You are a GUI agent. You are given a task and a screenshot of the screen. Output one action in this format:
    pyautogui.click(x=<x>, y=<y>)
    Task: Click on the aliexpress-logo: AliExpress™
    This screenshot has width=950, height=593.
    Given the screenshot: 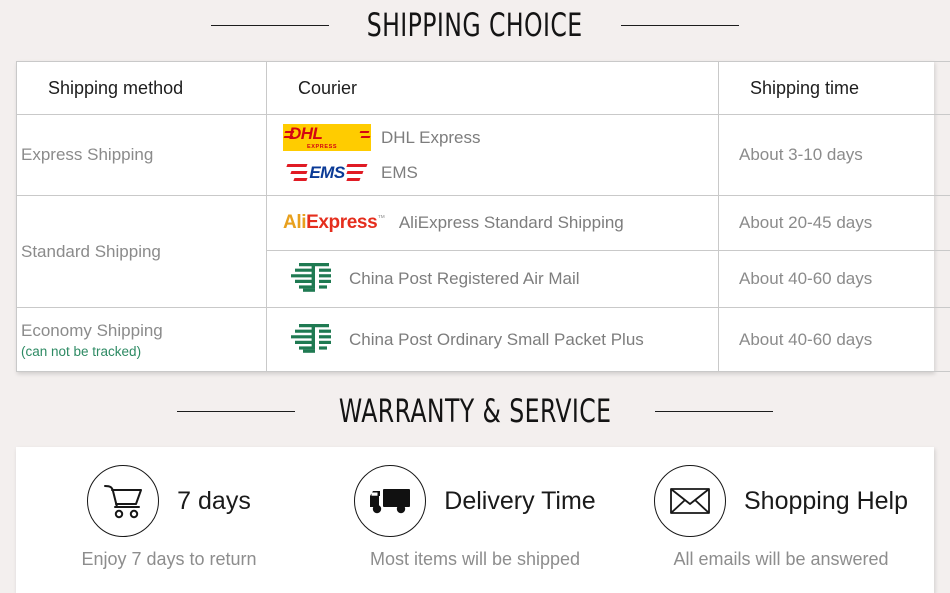 What is the action you would take?
    pyautogui.click(x=336, y=223)
    